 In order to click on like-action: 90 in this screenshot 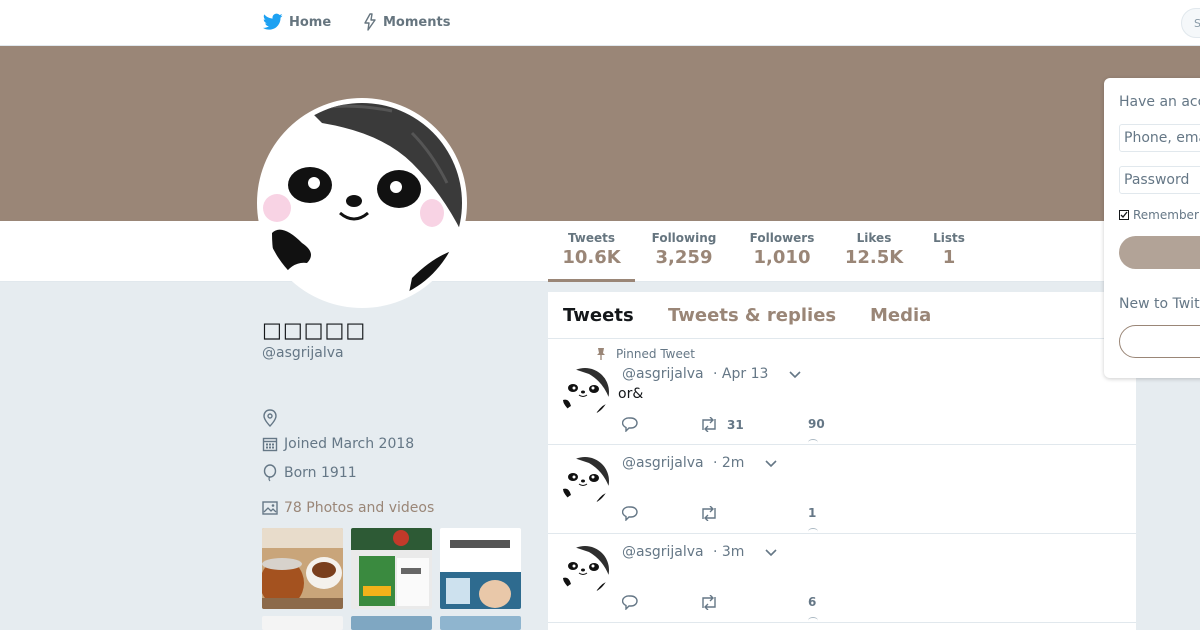, I will do `click(816, 424)`.